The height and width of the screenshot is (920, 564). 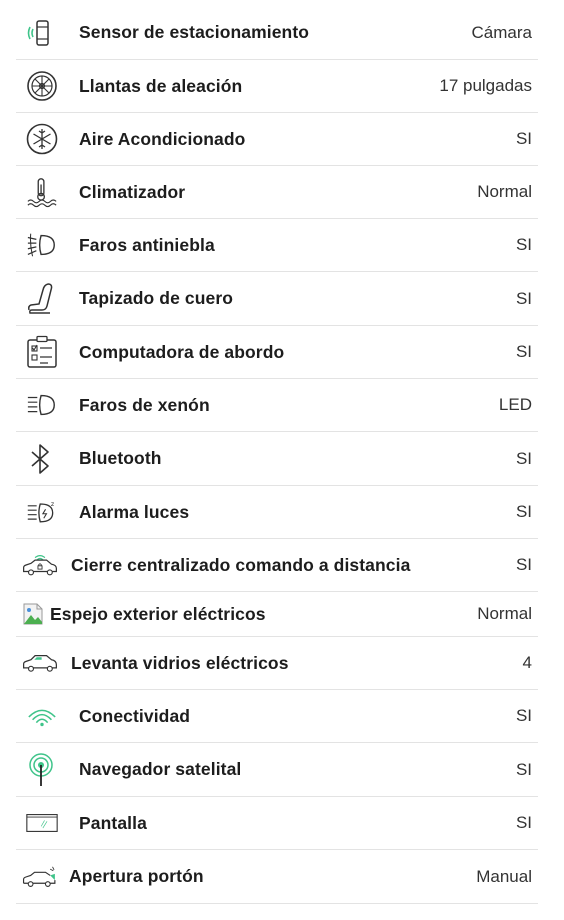 I want to click on feature-value: Manual, so click(x=504, y=876).